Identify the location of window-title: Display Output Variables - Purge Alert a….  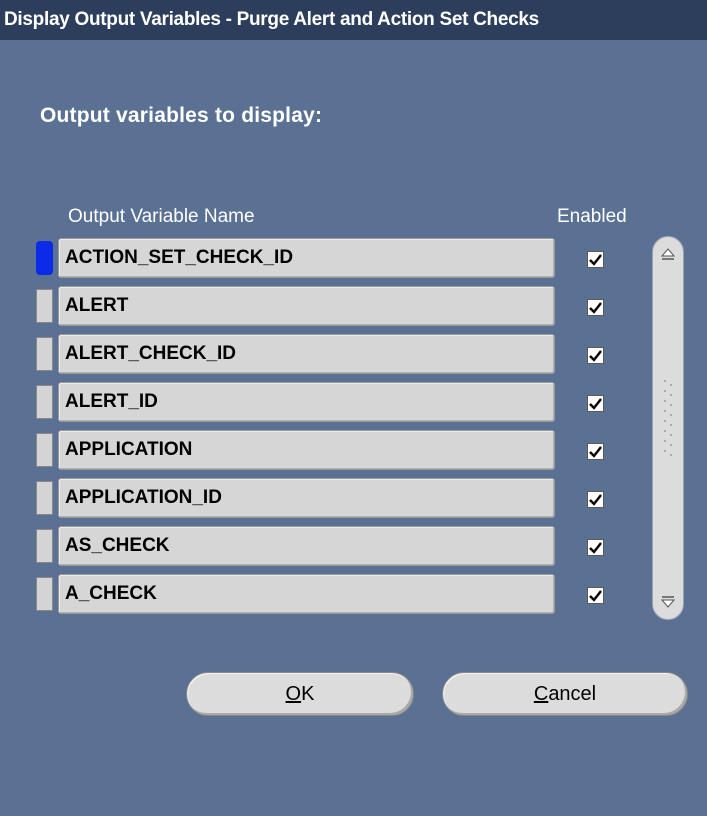
(353, 20).